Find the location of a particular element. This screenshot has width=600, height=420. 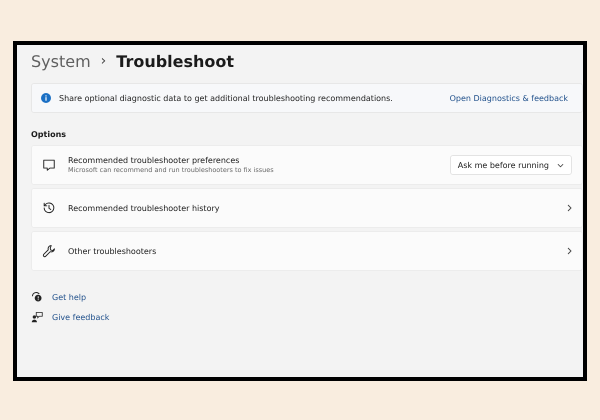

info-icon is located at coordinates (46, 98).